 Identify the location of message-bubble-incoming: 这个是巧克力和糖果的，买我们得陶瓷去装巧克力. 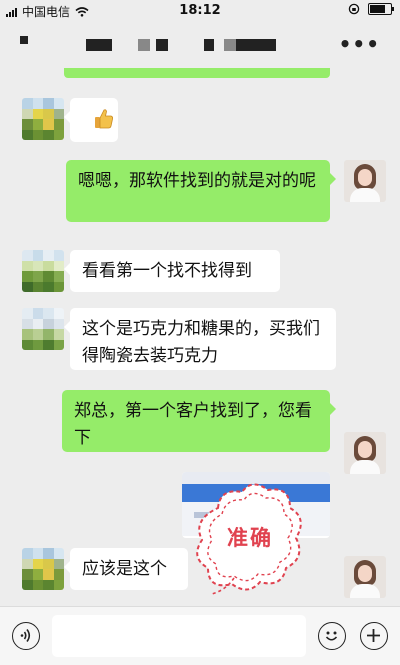
(200, 339).